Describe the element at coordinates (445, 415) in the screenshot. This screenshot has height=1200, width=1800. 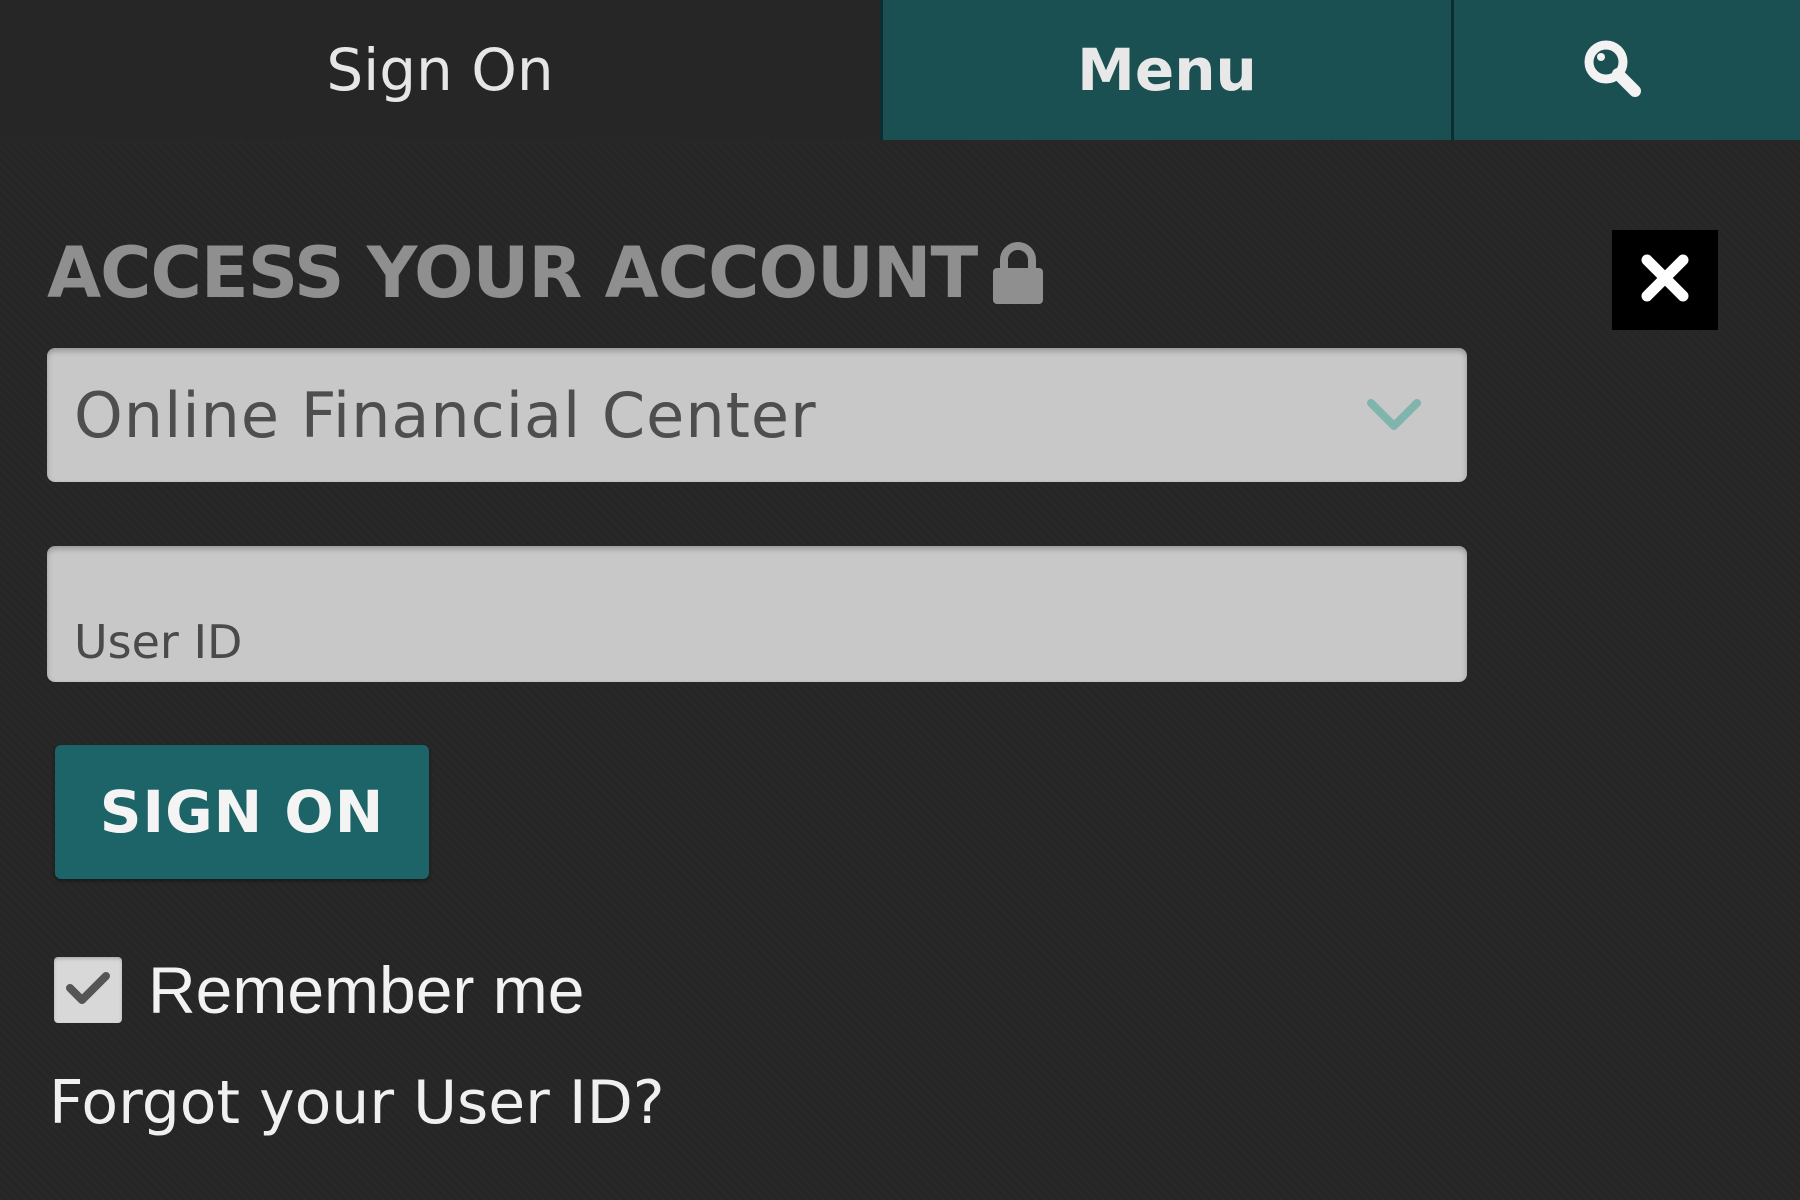
I see `account-type-value: Online Financial Center` at that location.